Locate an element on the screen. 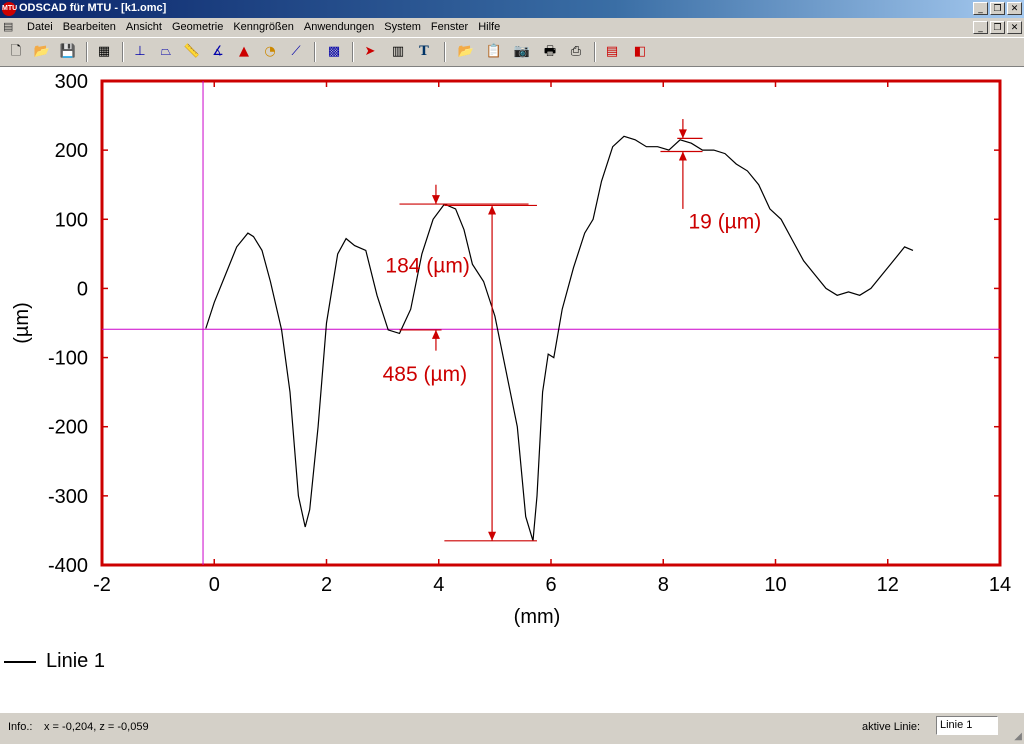  y-tick-label: -400 is located at coordinates (68, 566).